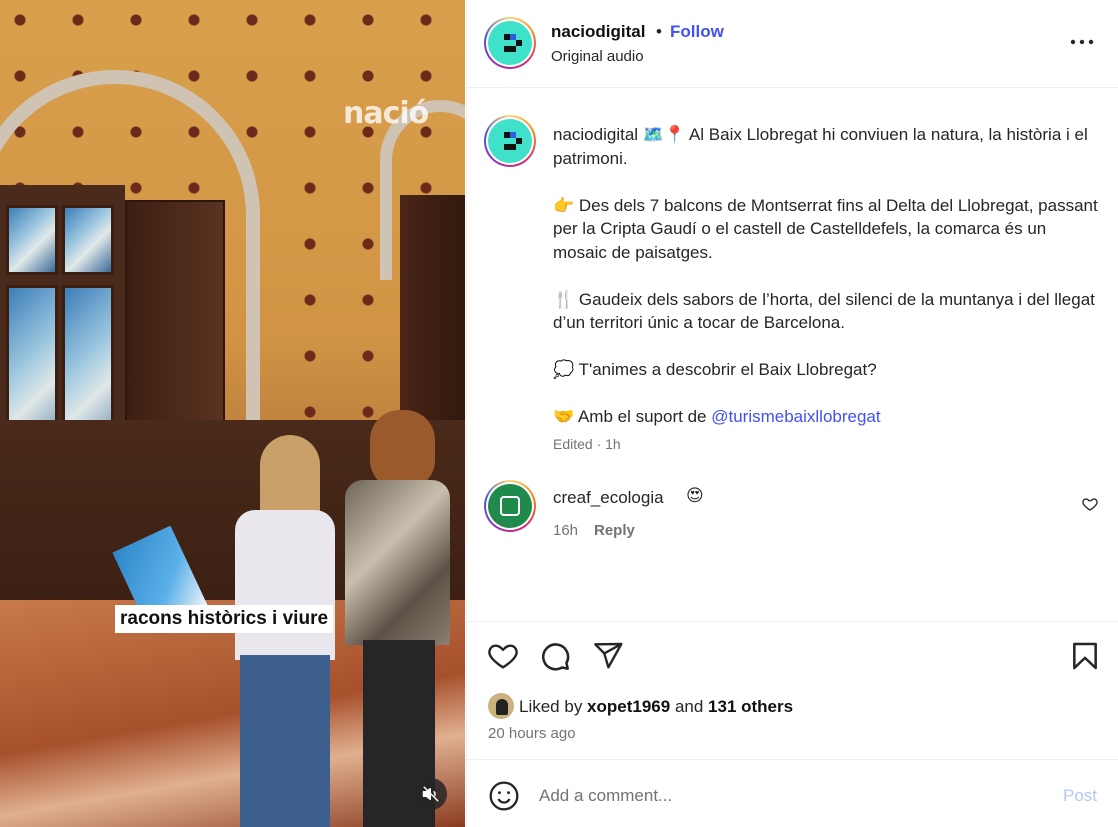 The image size is (1118, 827). Describe the element at coordinates (789, 796) in the screenshot. I see `comment-input` at that location.